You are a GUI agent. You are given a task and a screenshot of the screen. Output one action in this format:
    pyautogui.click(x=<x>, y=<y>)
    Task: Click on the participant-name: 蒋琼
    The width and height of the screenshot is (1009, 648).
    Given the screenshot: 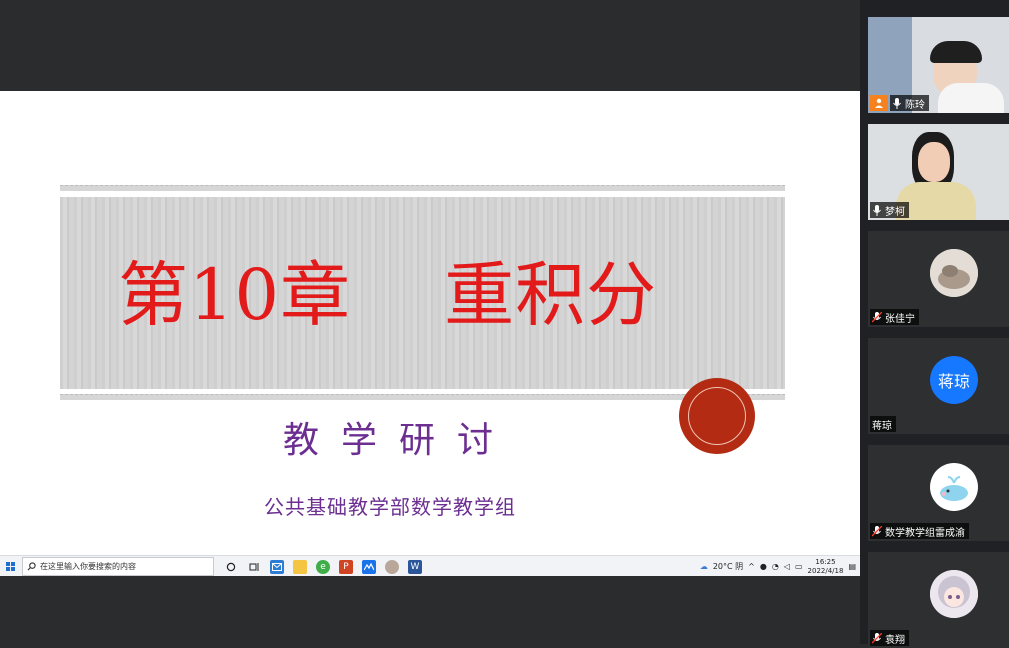 What is the action you would take?
    pyautogui.click(x=882, y=426)
    